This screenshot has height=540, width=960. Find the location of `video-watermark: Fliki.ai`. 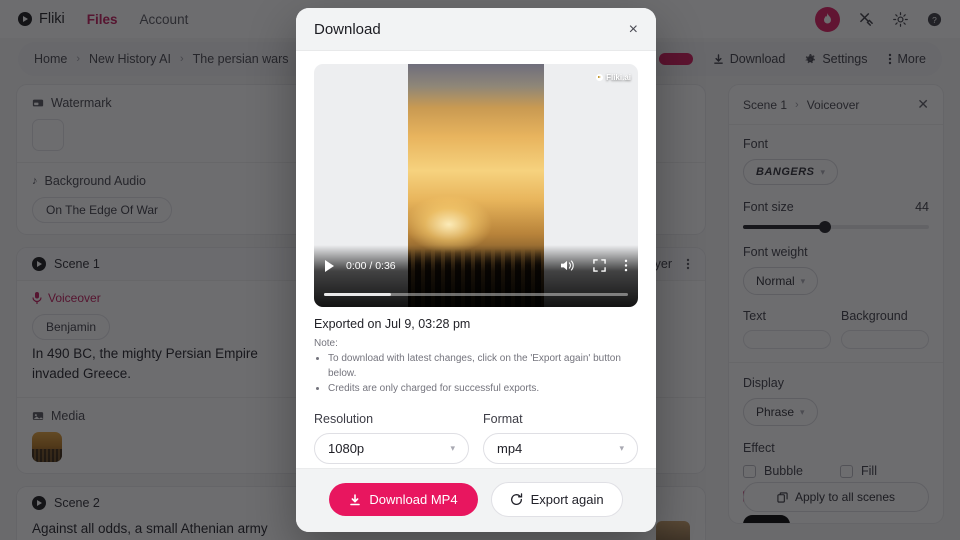

video-watermark: Fliki.ai is located at coordinates (613, 77).